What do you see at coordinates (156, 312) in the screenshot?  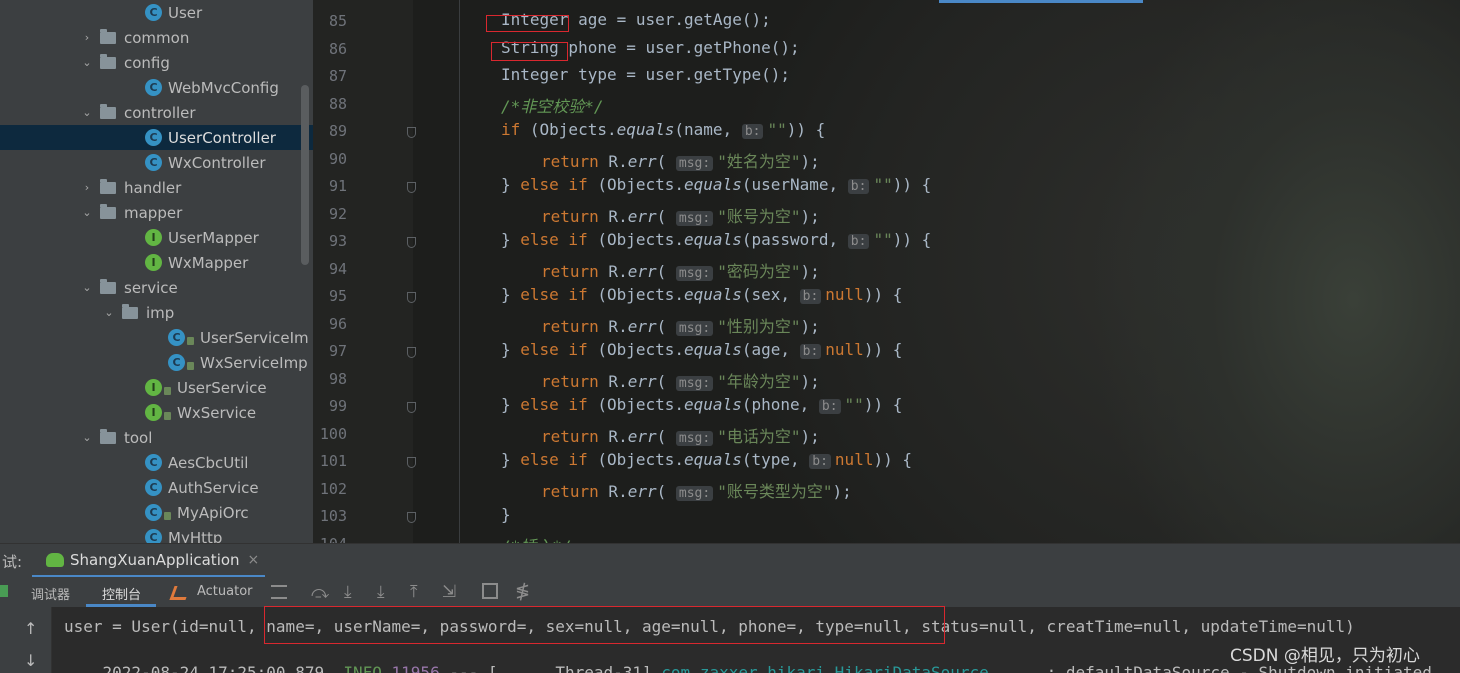 I see `tree-item-imp: ⌄ imp` at bounding box center [156, 312].